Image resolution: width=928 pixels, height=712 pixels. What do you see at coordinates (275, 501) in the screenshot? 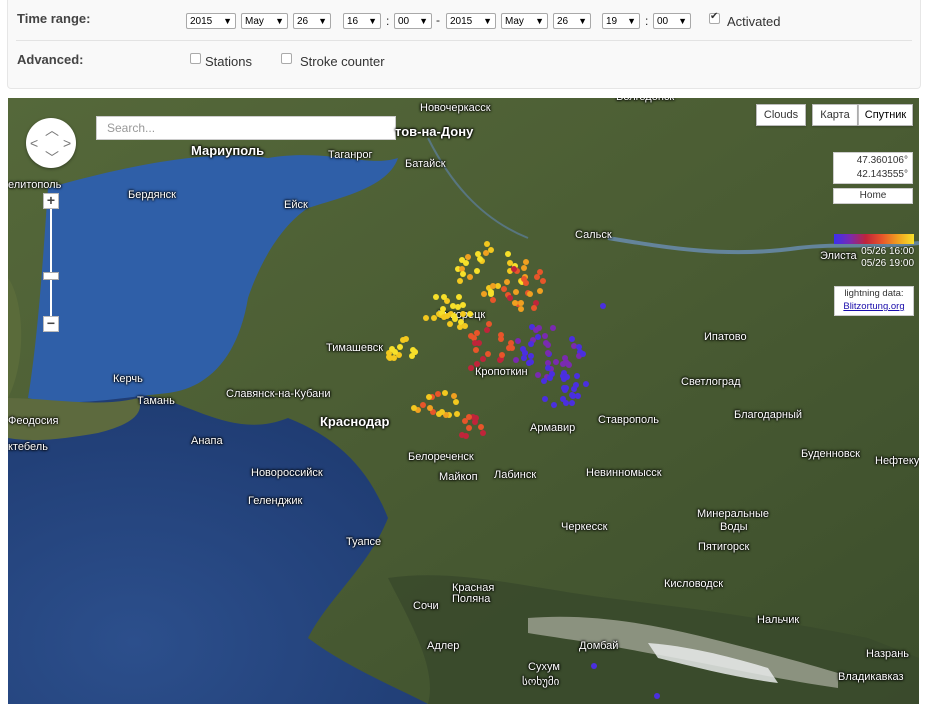
I see `city-label: Геленджик` at bounding box center [275, 501].